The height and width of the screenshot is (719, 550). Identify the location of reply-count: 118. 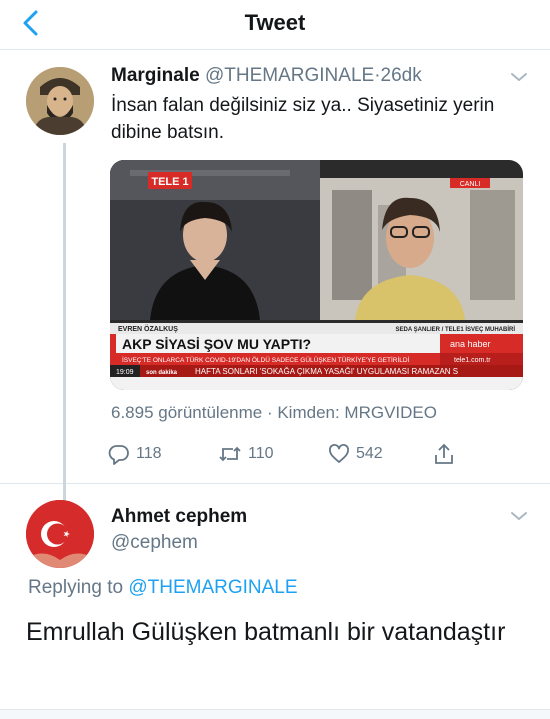
(149, 453).